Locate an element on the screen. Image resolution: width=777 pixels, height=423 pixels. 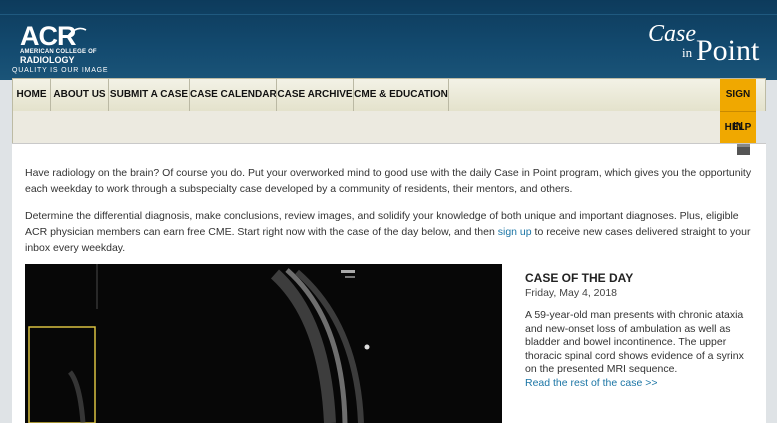
nav-lower-band is located at coordinates (366, 127).